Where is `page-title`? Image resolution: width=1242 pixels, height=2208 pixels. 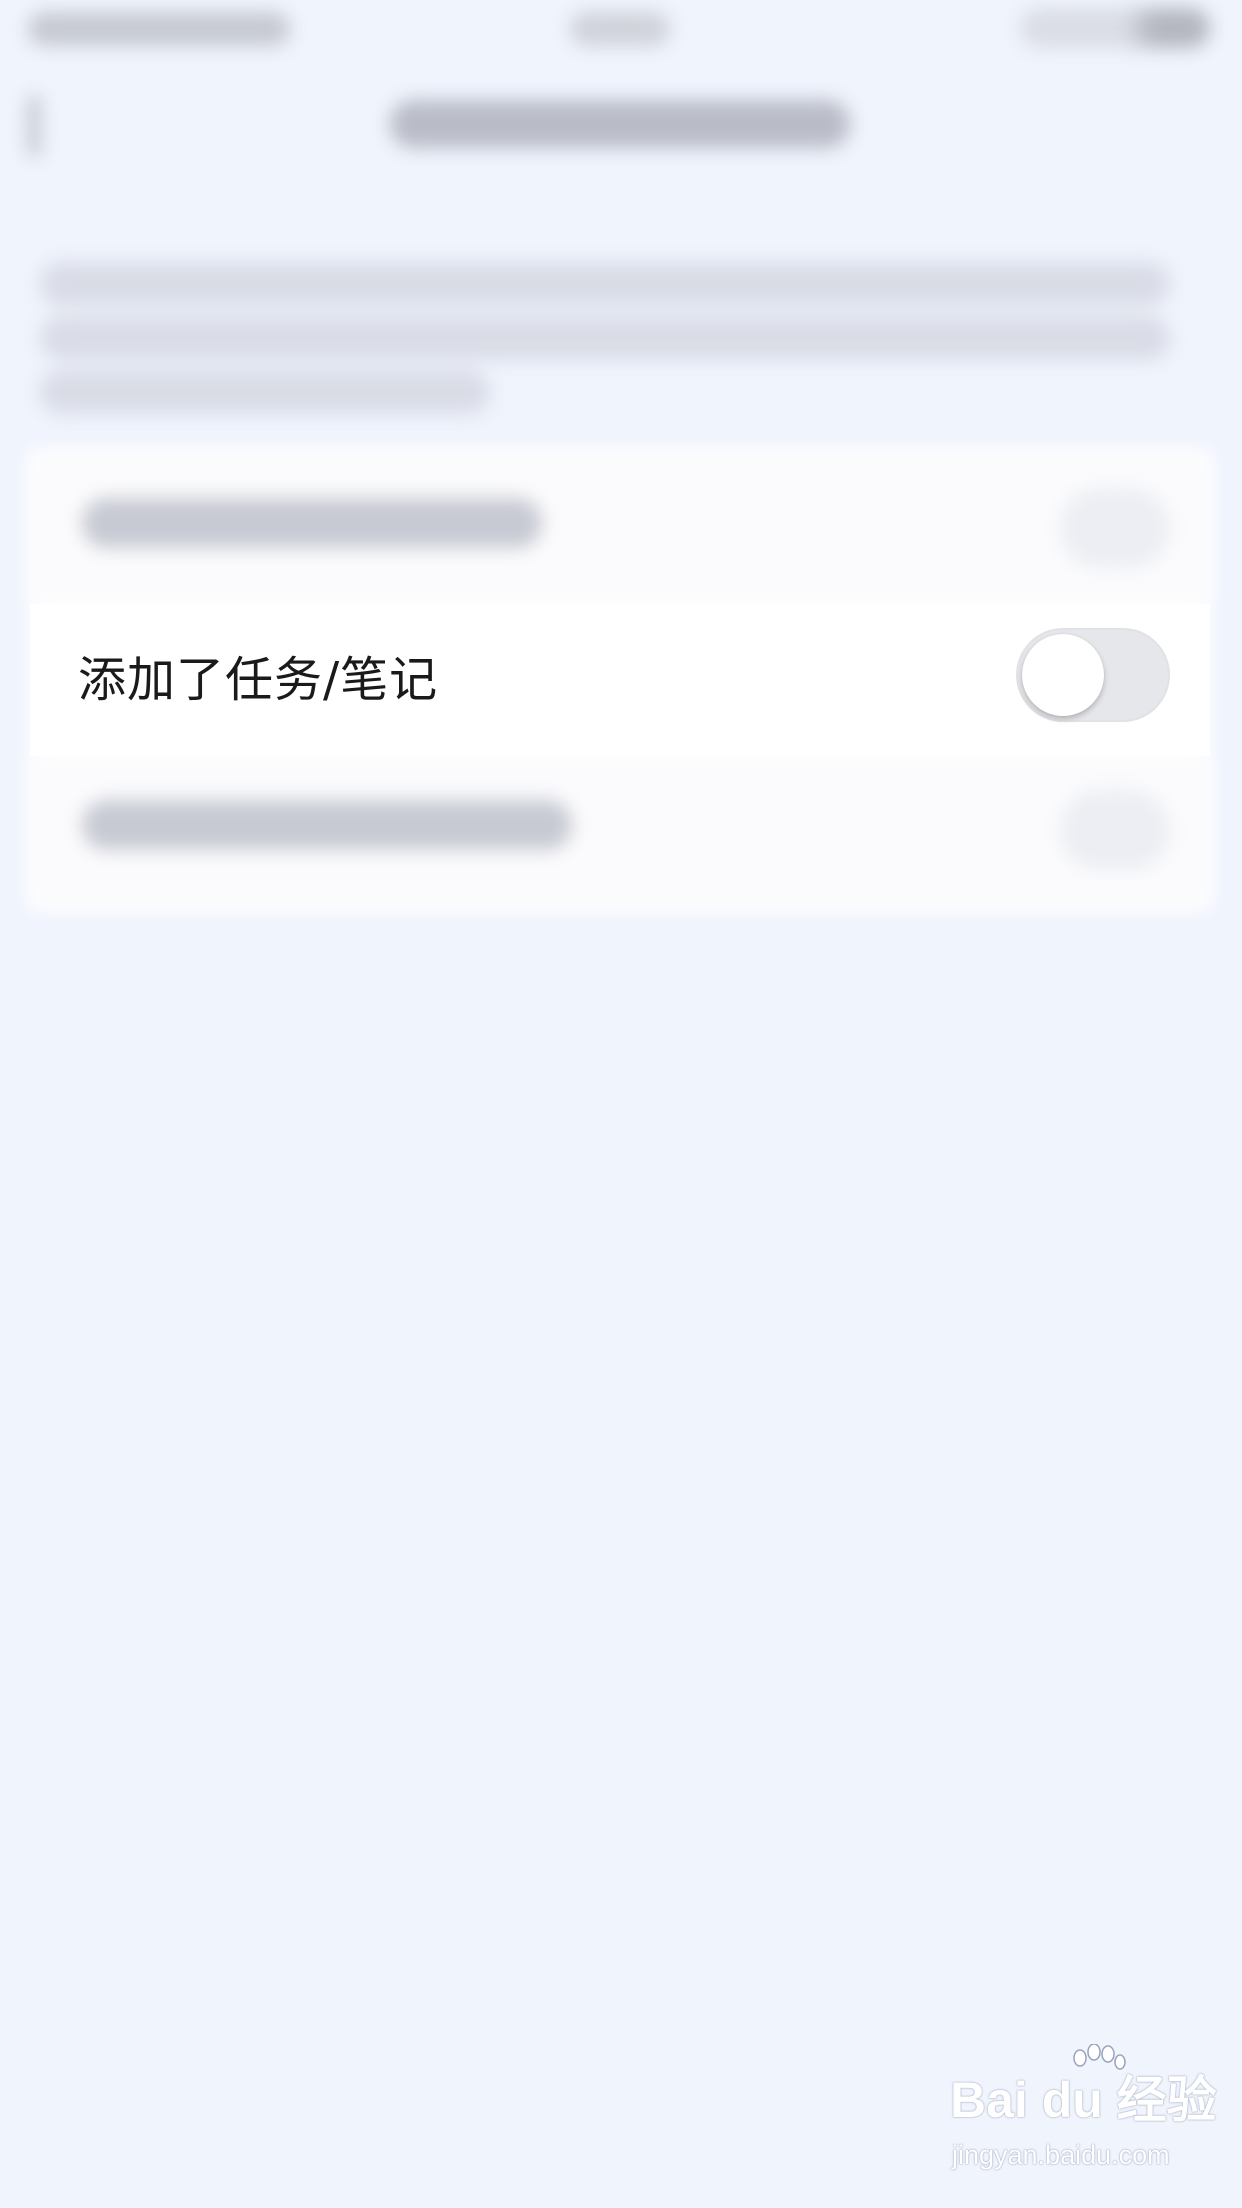 page-title is located at coordinates (620, 124).